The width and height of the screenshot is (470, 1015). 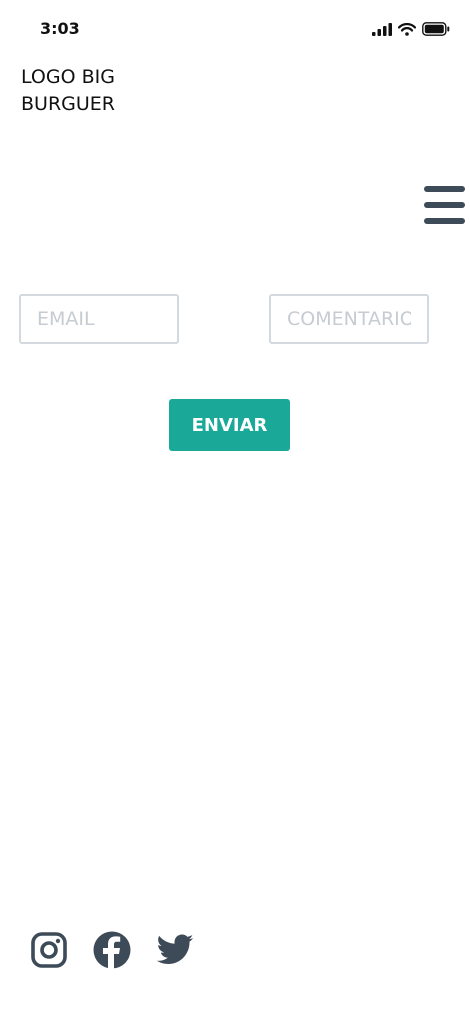 I want to click on twitter-icon, so click(x=175, y=950).